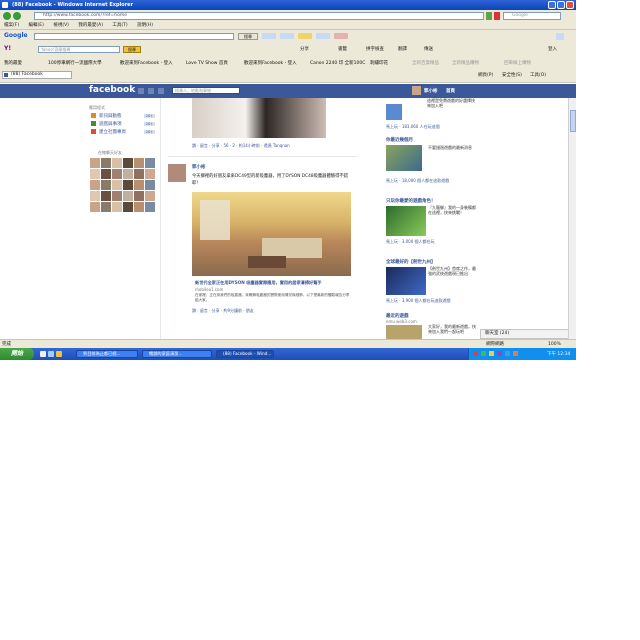  I want to click on scrollbar-thumb, so click(573, 121).